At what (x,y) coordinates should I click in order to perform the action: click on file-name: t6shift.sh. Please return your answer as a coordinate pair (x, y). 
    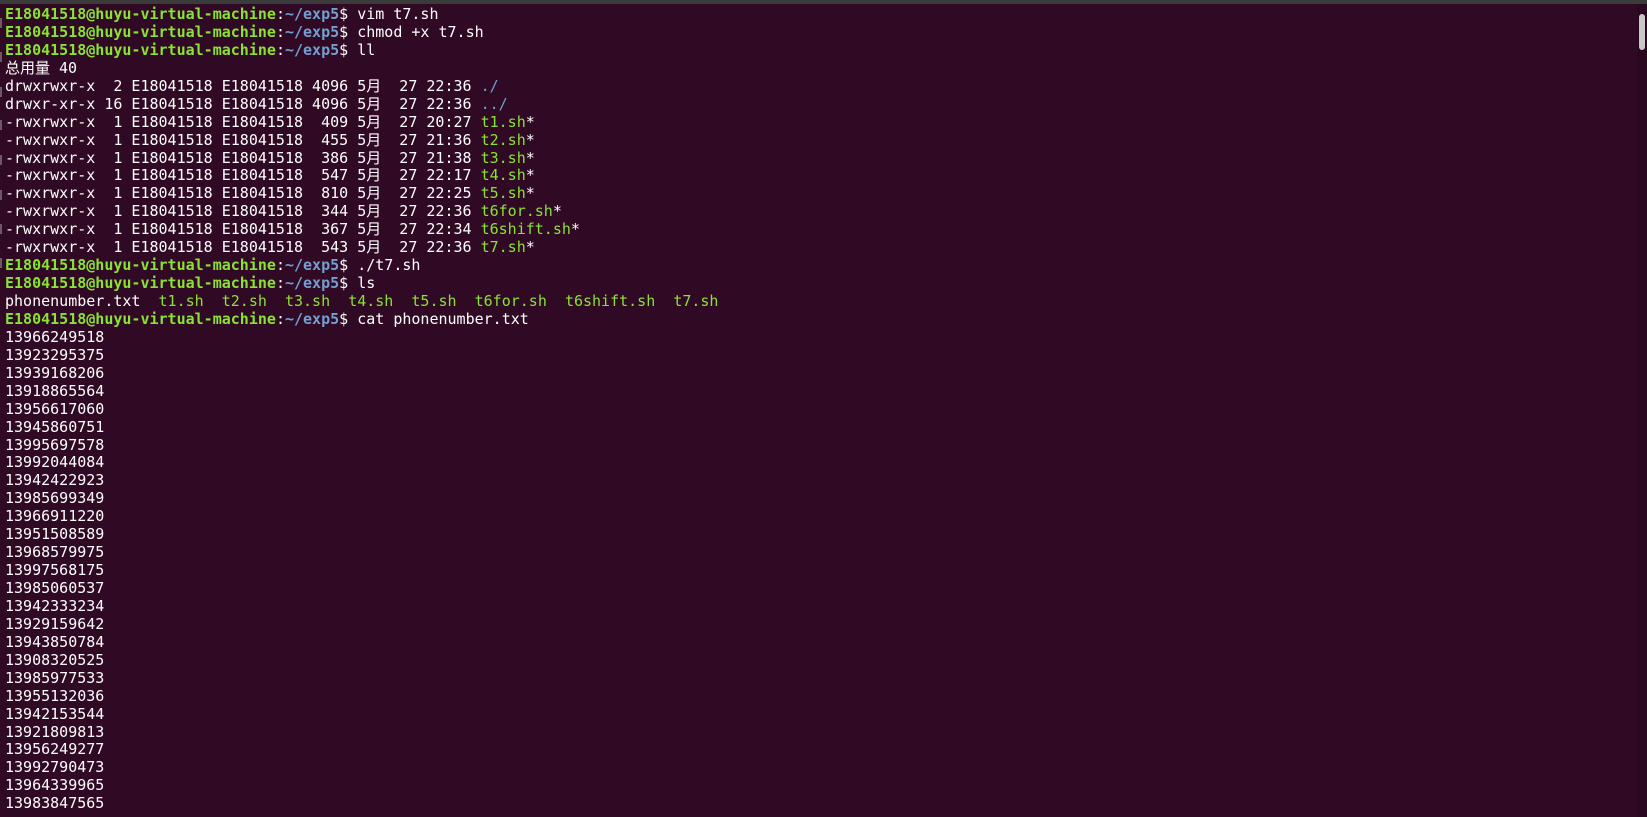
    Looking at the image, I should click on (525, 229).